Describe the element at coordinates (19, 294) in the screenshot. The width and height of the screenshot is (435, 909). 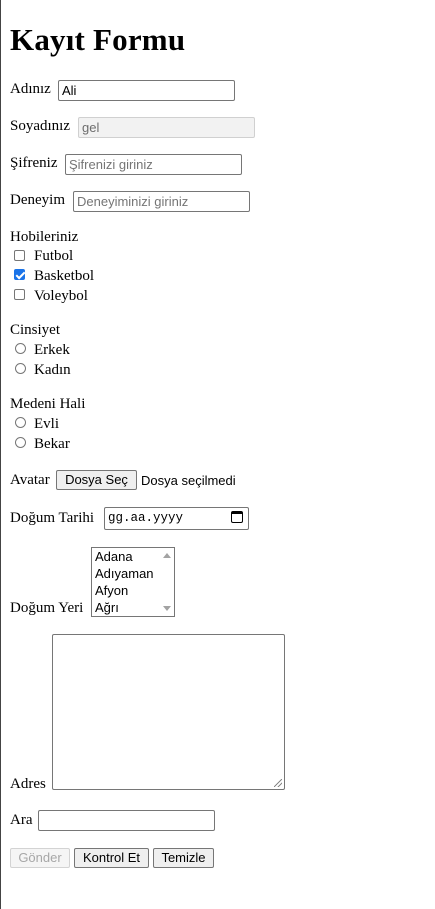
I see `voleybol-checkbox` at that location.